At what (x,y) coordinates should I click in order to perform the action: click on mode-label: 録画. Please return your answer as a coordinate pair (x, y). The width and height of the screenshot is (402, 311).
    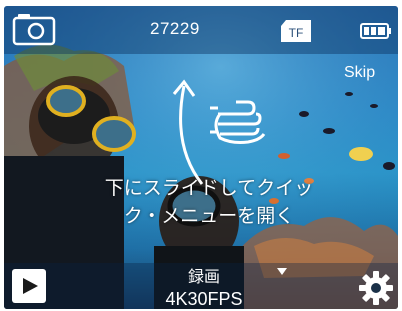
    Looking at the image, I should click on (204, 277).